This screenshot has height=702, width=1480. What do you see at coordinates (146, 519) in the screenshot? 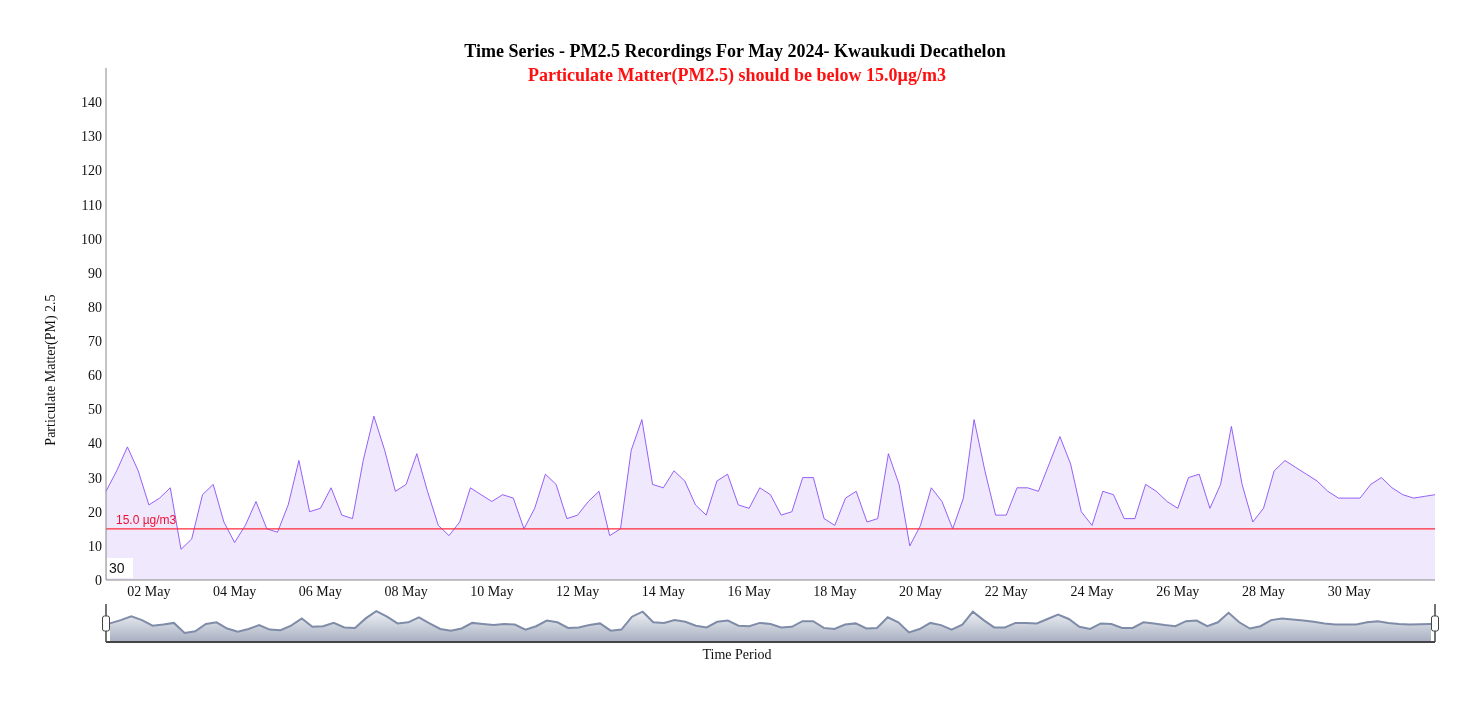
I see `threshold-label: 15.0 µg/m3` at bounding box center [146, 519].